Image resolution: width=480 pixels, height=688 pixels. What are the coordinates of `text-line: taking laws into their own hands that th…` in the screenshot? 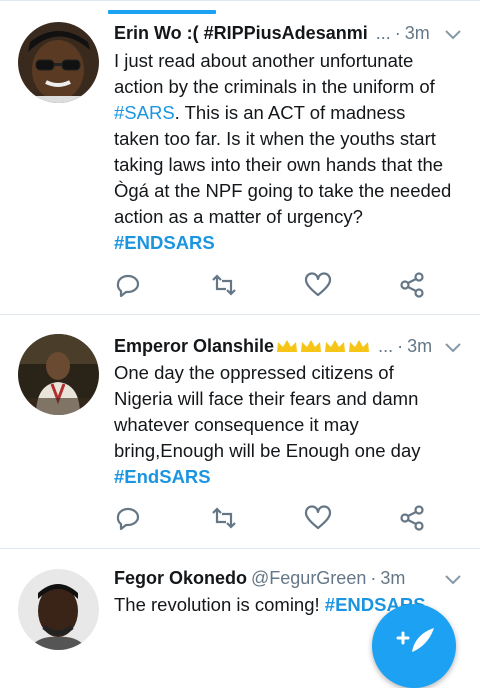 It's located at (279, 164).